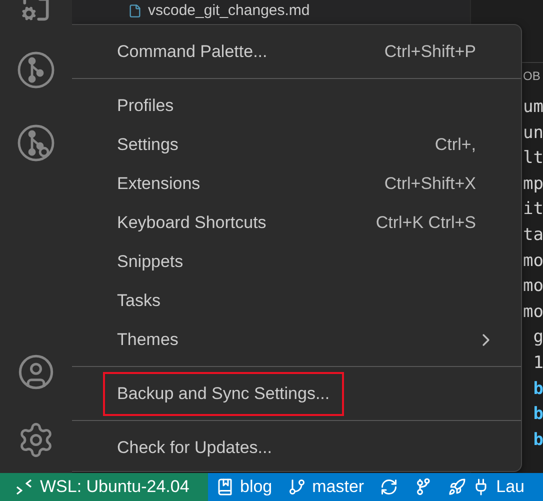 Image resolution: width=543 pixels, height=501 pixels. I want to click on status-item: Lau, so click(486, 487).